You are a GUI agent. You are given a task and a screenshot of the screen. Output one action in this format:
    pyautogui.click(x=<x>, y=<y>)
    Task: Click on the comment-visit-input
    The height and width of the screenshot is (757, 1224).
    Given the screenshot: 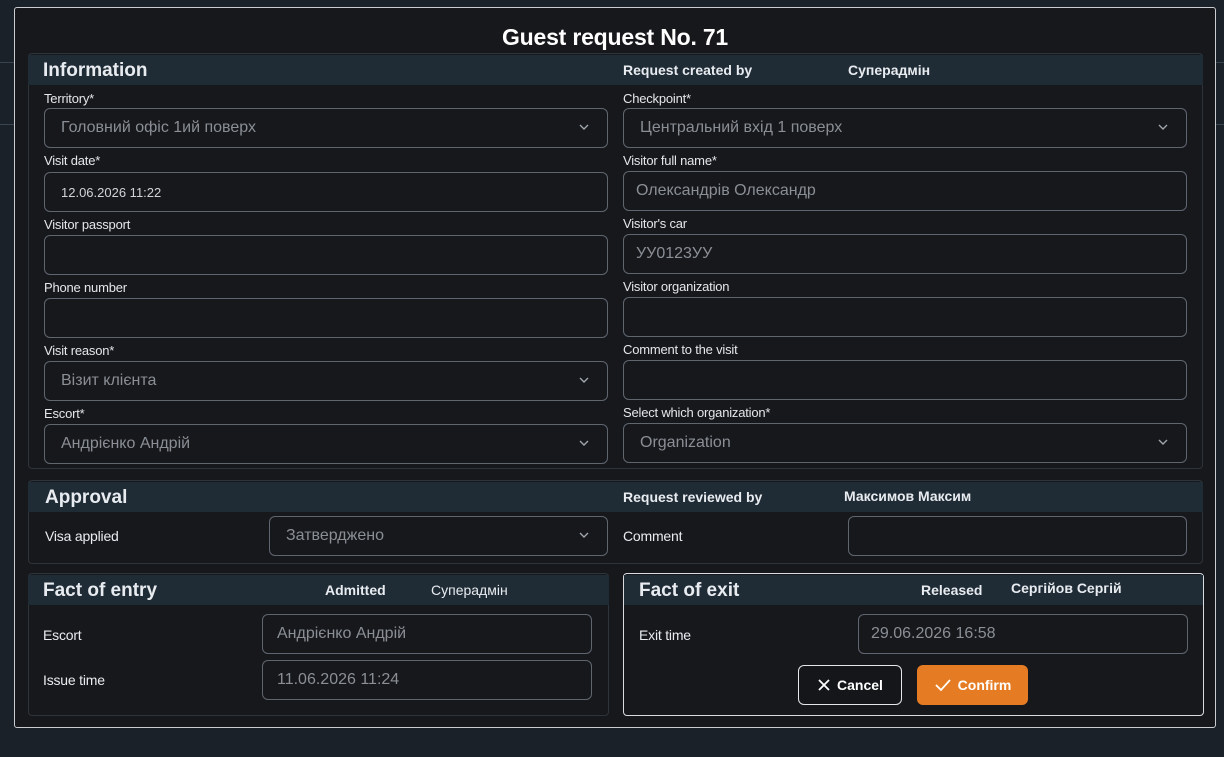 What is the action you would take?
    pyautogui.click(x=905, y=380)
    